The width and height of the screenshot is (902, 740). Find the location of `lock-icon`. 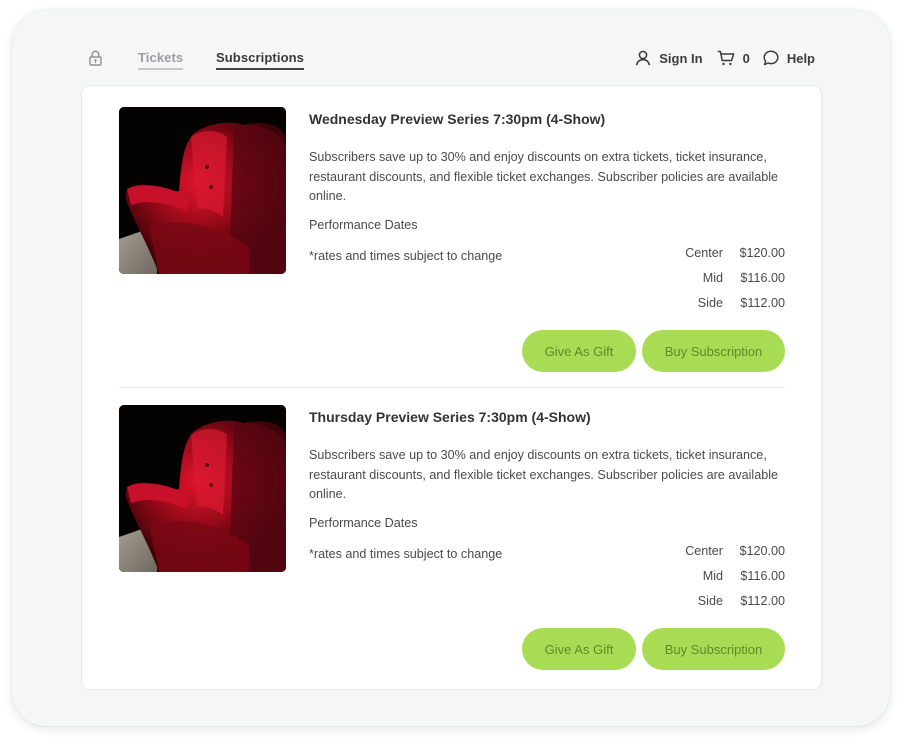

lock-icon is located at coordinates (95, 58).